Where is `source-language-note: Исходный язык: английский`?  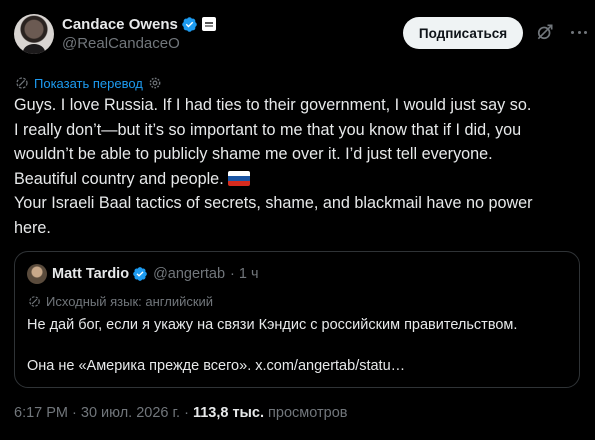
source-language-note: Исходный язык: английский is located at coordinates (120, 301).